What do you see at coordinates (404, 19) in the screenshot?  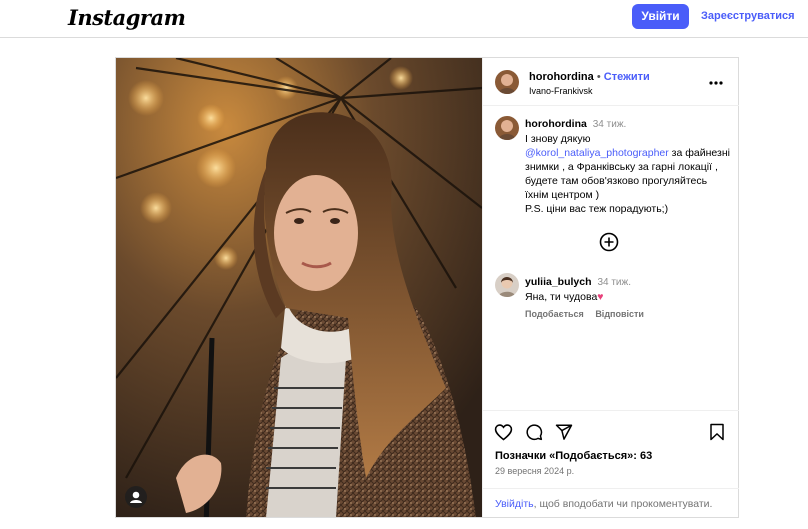 I see `top-navigation: Instagram Увійти Зареєструватися` at bounding box center [404, 19].